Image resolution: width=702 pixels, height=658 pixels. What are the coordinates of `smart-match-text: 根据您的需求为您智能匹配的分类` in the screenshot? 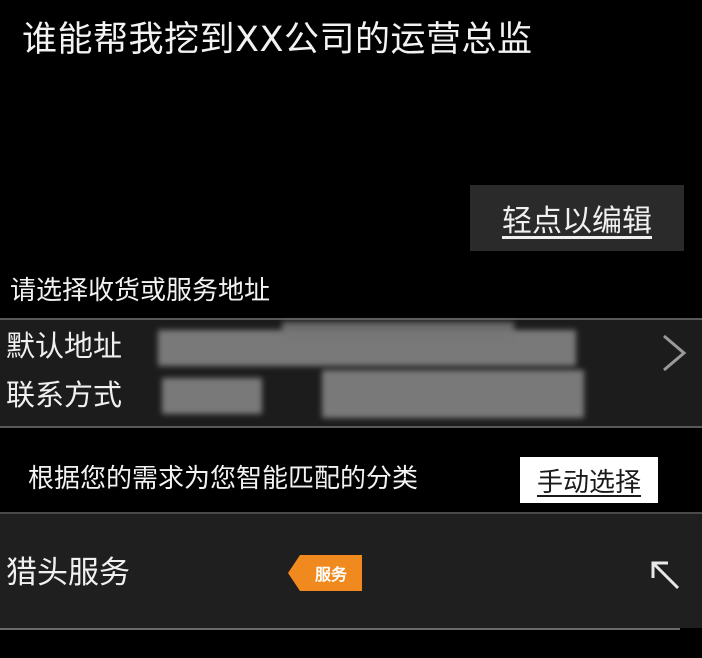 It's located at (223, 479).